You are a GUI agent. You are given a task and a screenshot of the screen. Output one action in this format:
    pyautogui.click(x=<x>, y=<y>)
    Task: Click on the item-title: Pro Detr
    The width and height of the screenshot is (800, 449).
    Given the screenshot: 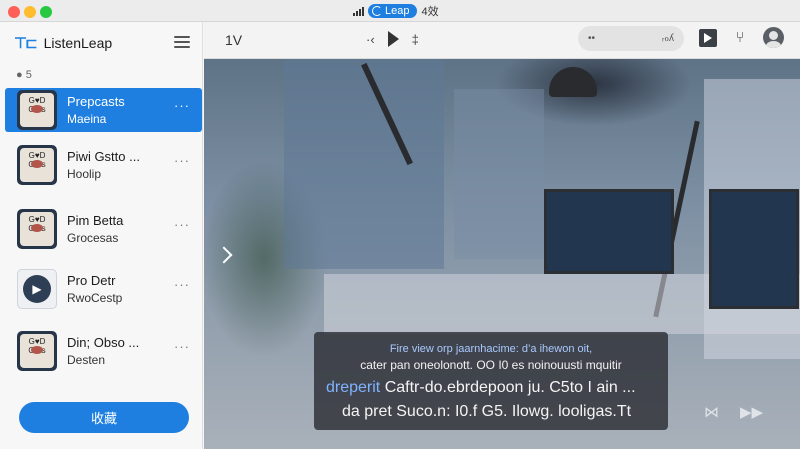 What is the action you would take?
    pyautogui.click(x=91, y=280)
    